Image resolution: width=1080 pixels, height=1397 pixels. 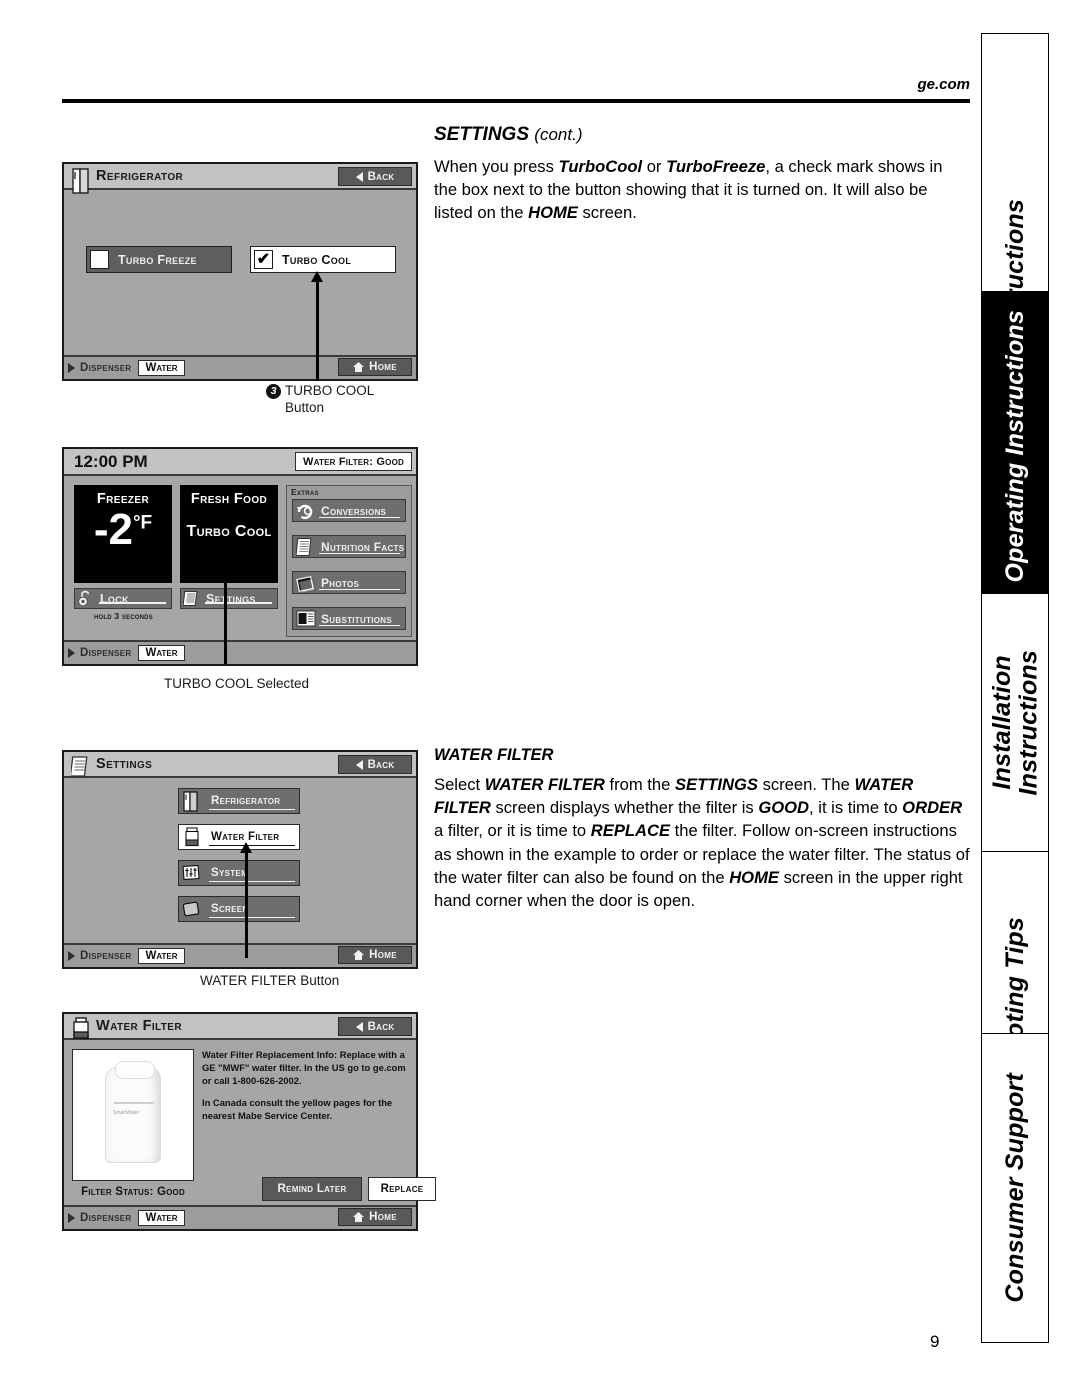 I want to click on lock-button: Lock, so click(x=123, y=598).